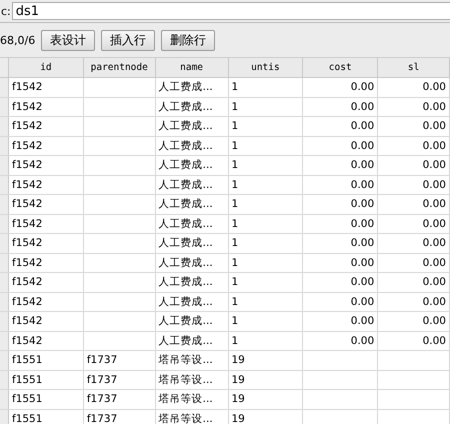  Describe the element at coordinates (68, 40) in the screenshot. I see `toolbar-button: 表设计` at that location.